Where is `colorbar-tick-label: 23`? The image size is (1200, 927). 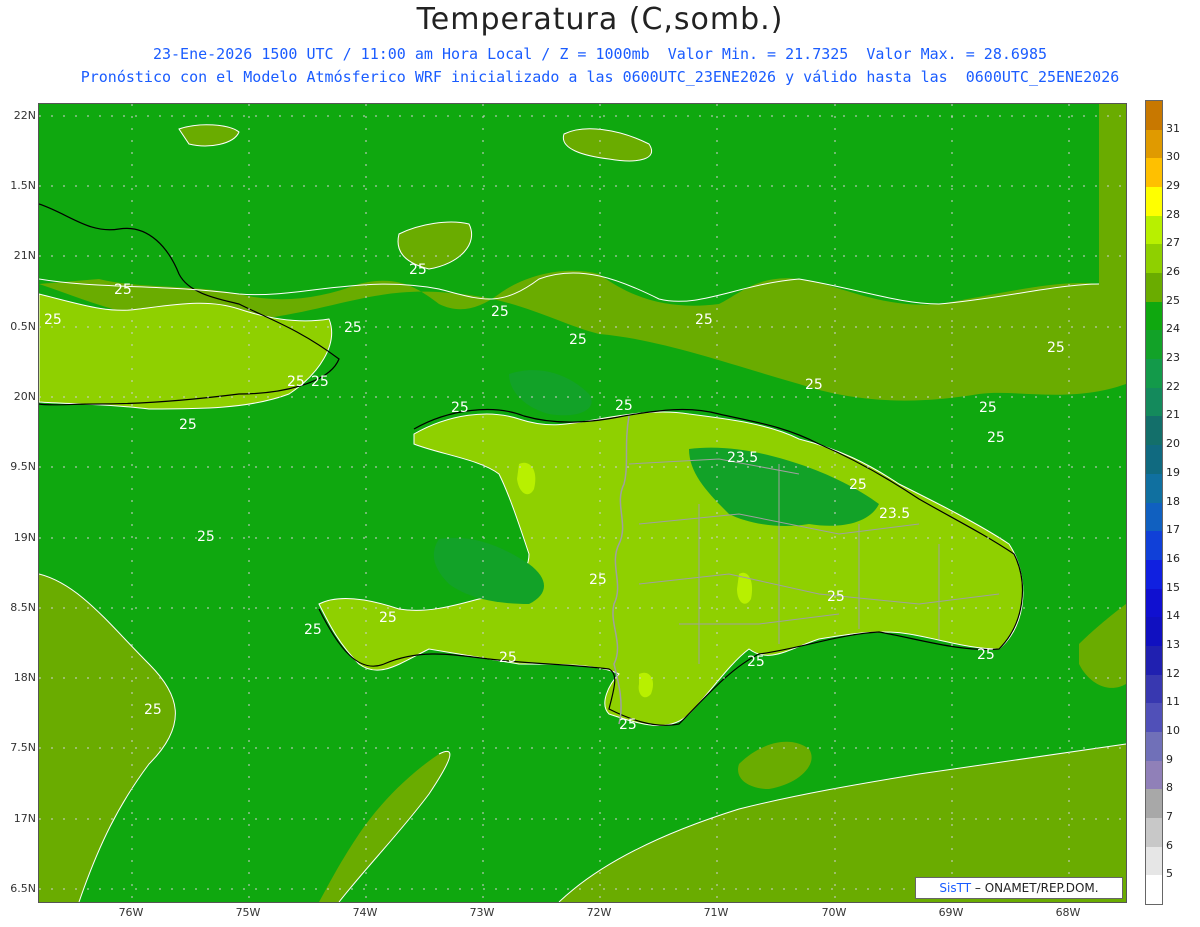
colorbar-tick-label: 23 is located at coordinates (1173, 358).